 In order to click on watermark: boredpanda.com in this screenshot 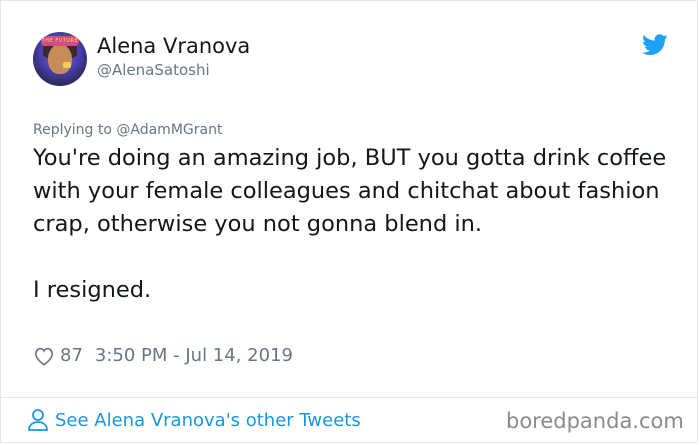, I will do `click(595, 421)`.